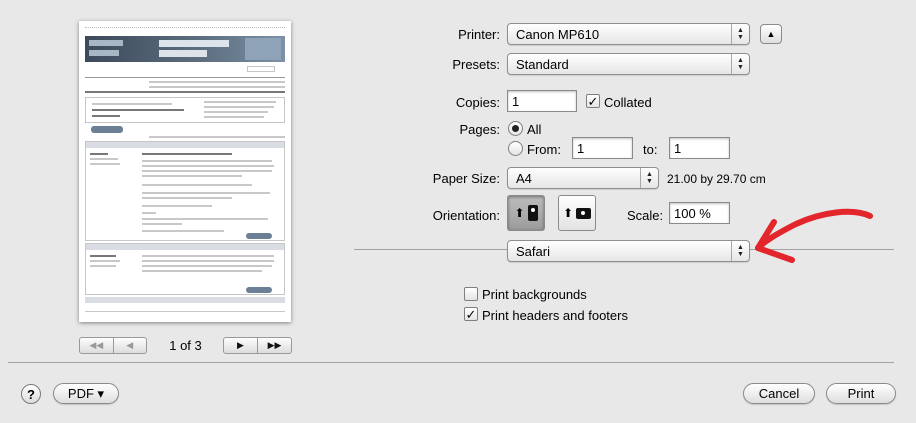  I want to click on printer-label: Printer:, so click(479, 34).